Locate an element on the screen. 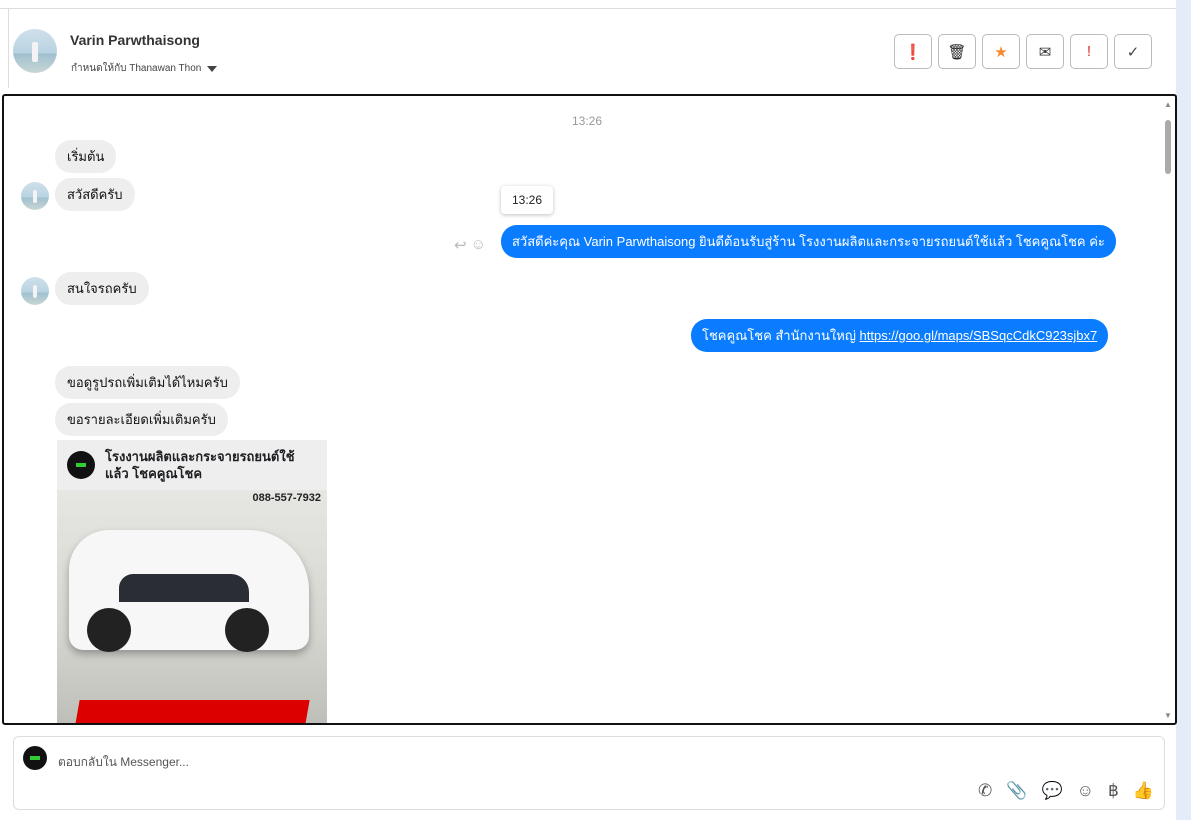  spam-icon: ❗ is located at coordinates (913, 52).